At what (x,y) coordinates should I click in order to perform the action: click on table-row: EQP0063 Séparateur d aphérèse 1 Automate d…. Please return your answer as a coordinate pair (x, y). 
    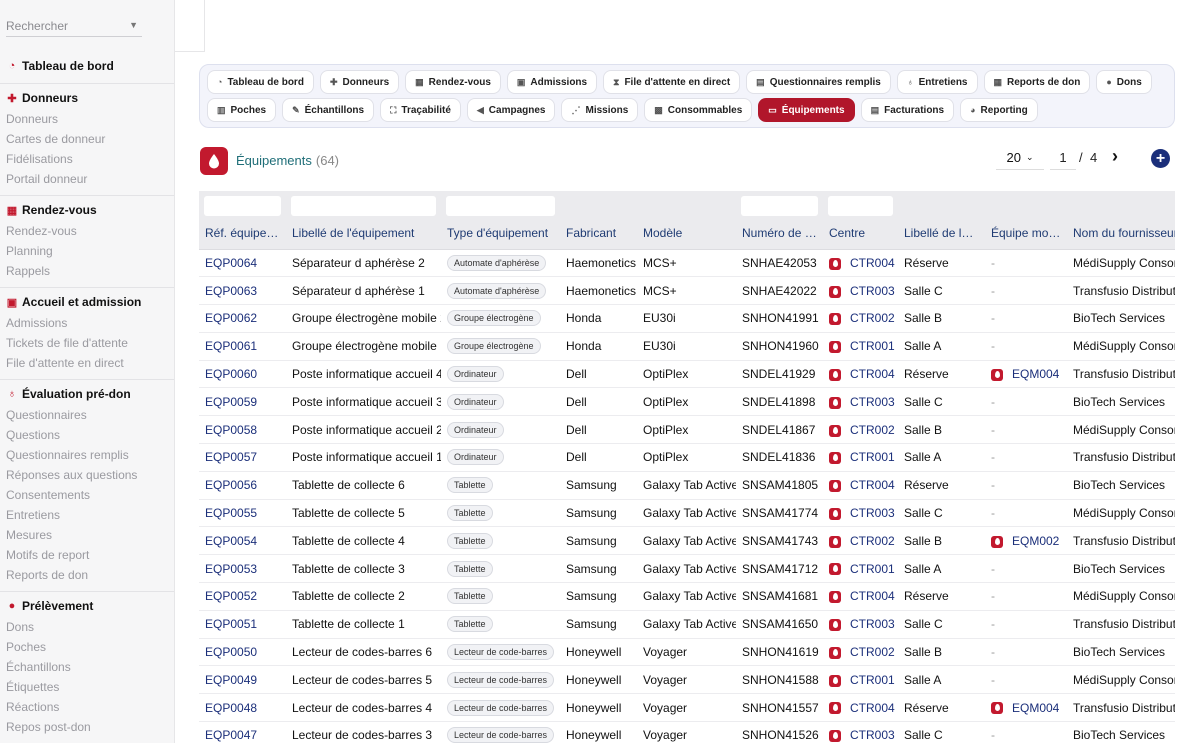
    Looking at the image, I should click on (687, 291).